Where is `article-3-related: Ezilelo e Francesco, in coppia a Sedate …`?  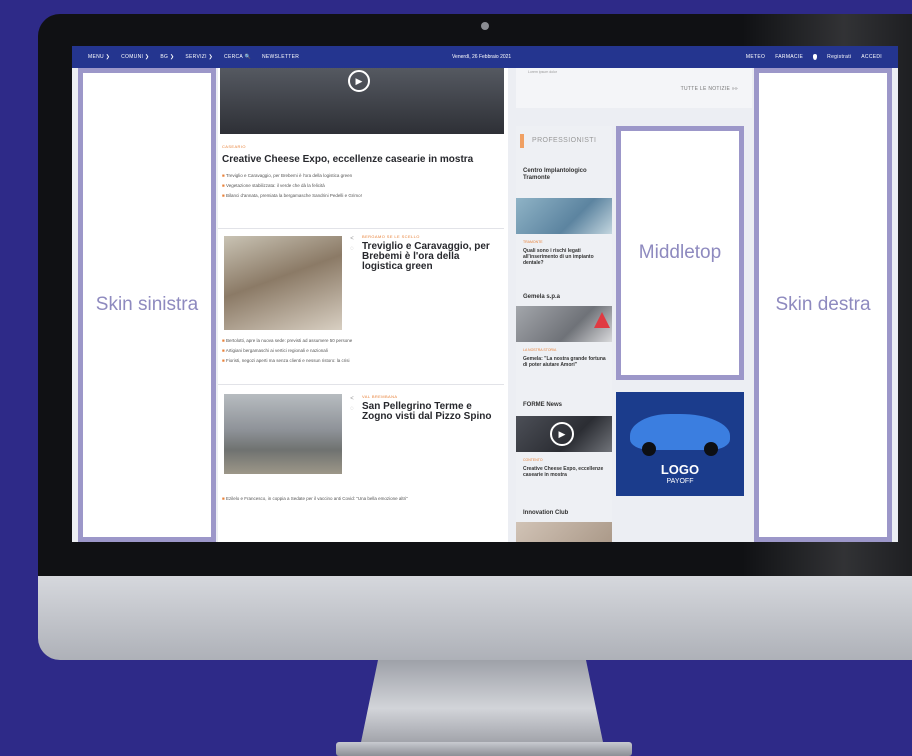
article-3-related: Ezilelo e Francesco, in coppia a Sedate … is located at coordinates (315, 498).